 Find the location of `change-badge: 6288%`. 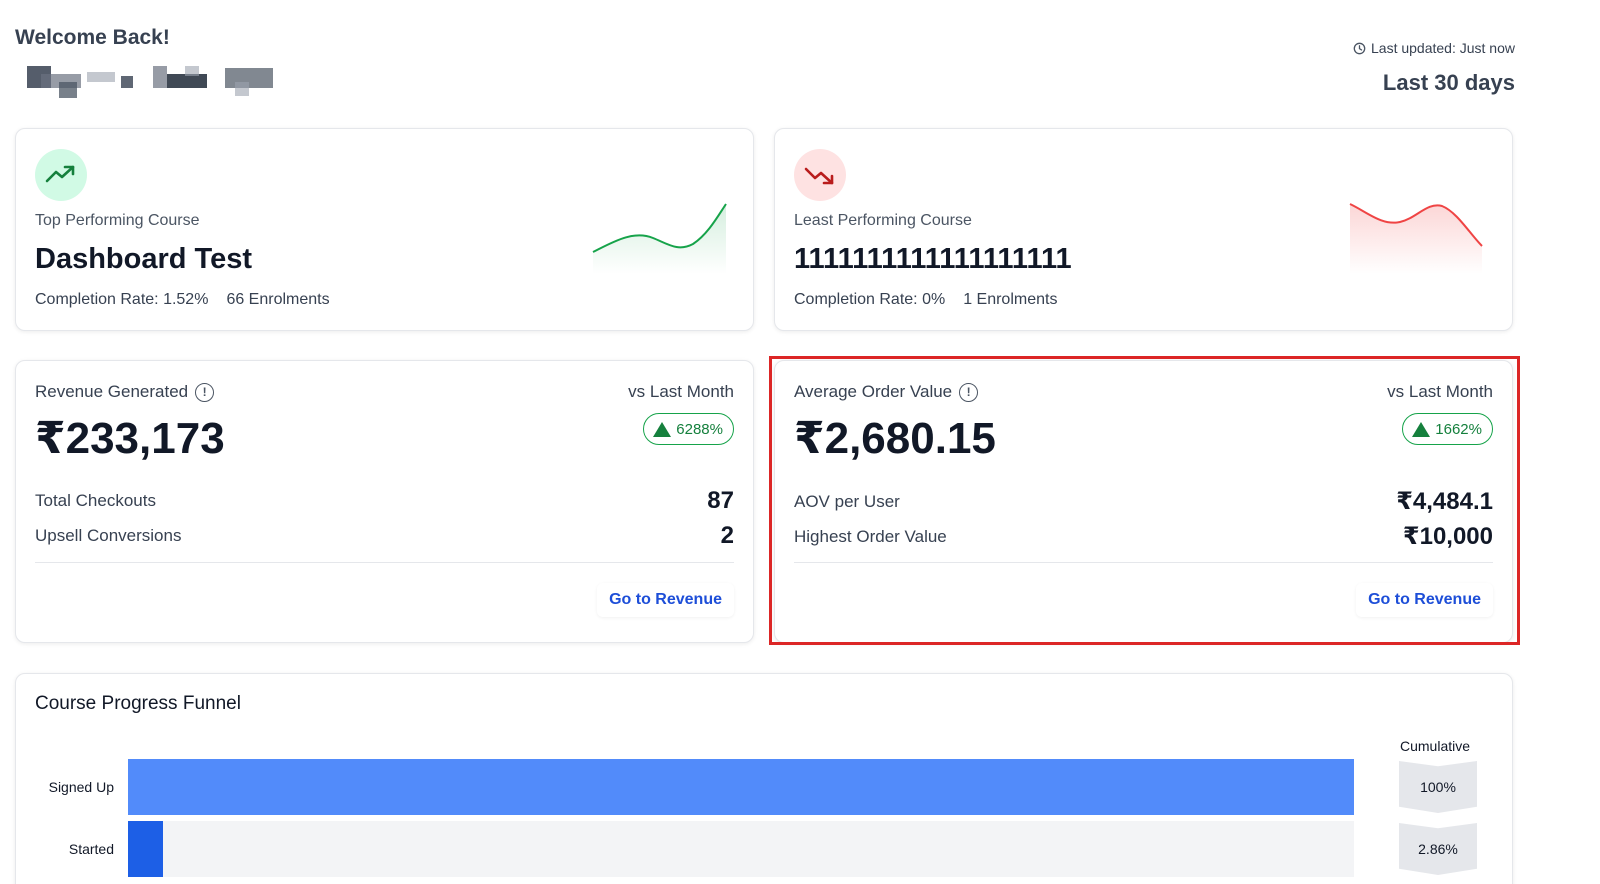

change-badge: 6288% is located at coordinates (688, 429).